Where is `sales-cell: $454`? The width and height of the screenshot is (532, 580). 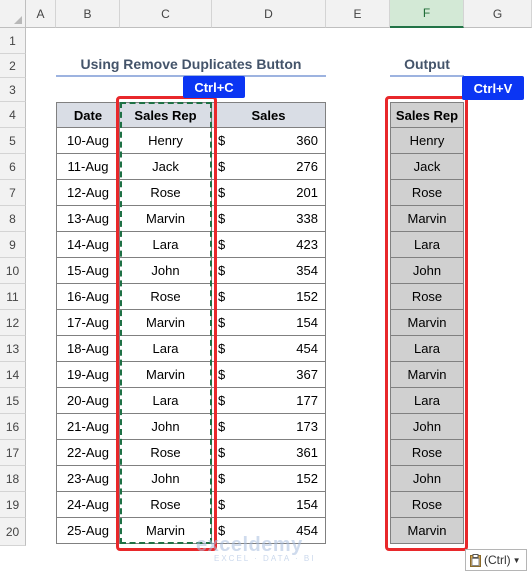 sales-cell: $454 is located at coordinates (269, 349).